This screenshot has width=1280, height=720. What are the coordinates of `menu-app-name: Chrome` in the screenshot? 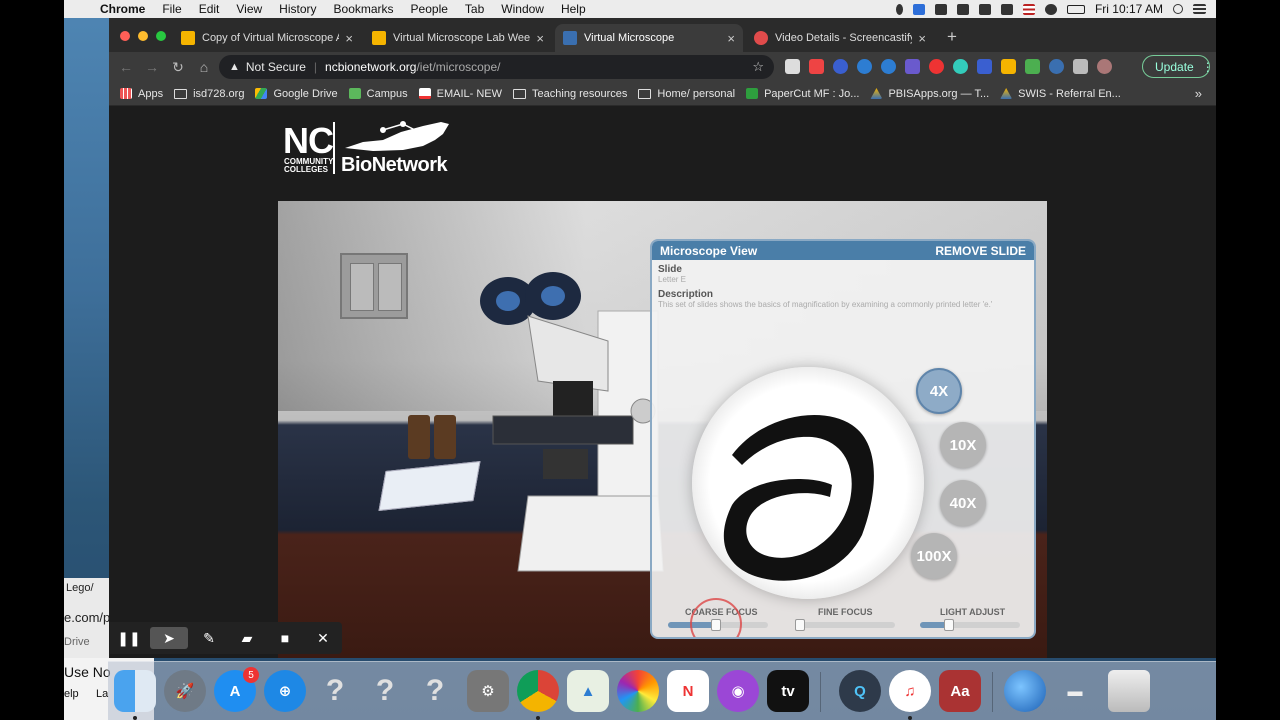 It's located at (122, 9).